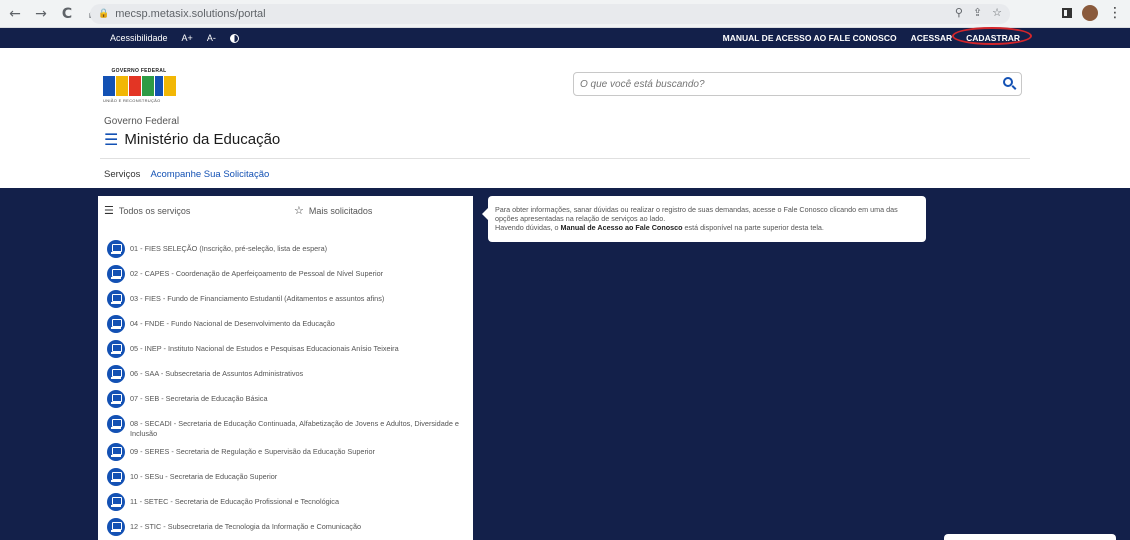 This screenshot has height=540, width=1130. Describe the element at coordinates (959, 12) in the screenshot. I see `zoom-icon: ⚲` at that location.